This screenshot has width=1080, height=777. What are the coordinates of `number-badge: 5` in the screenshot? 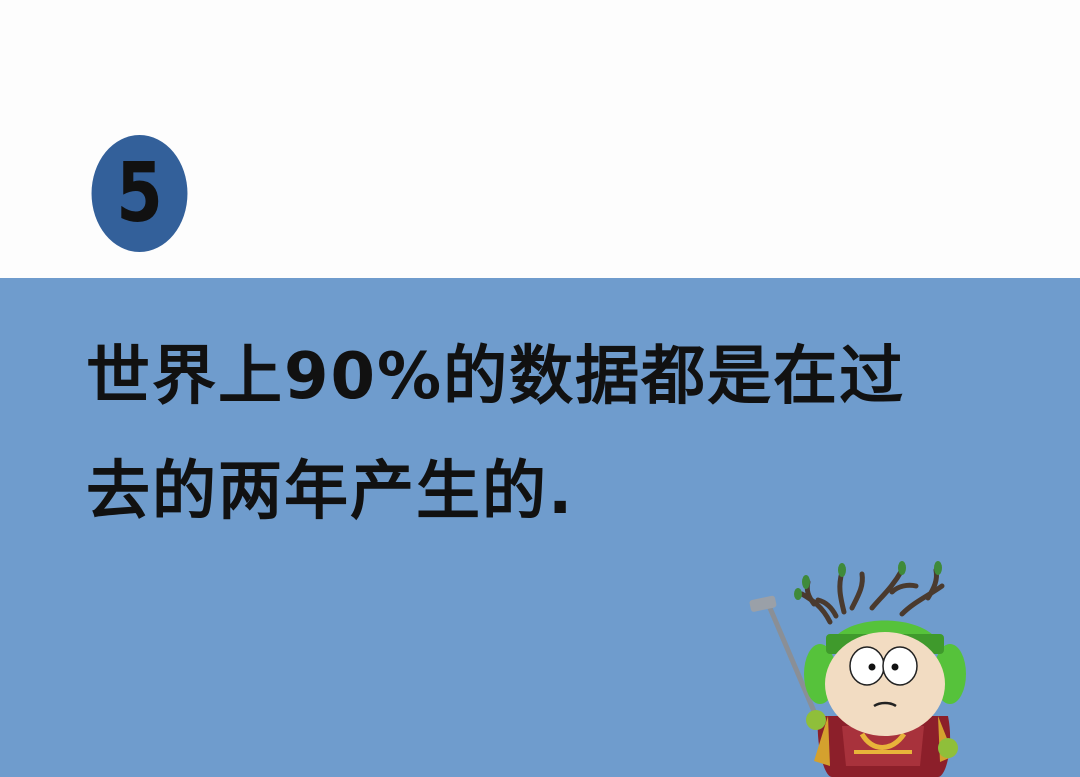 It's located at (139, 193).